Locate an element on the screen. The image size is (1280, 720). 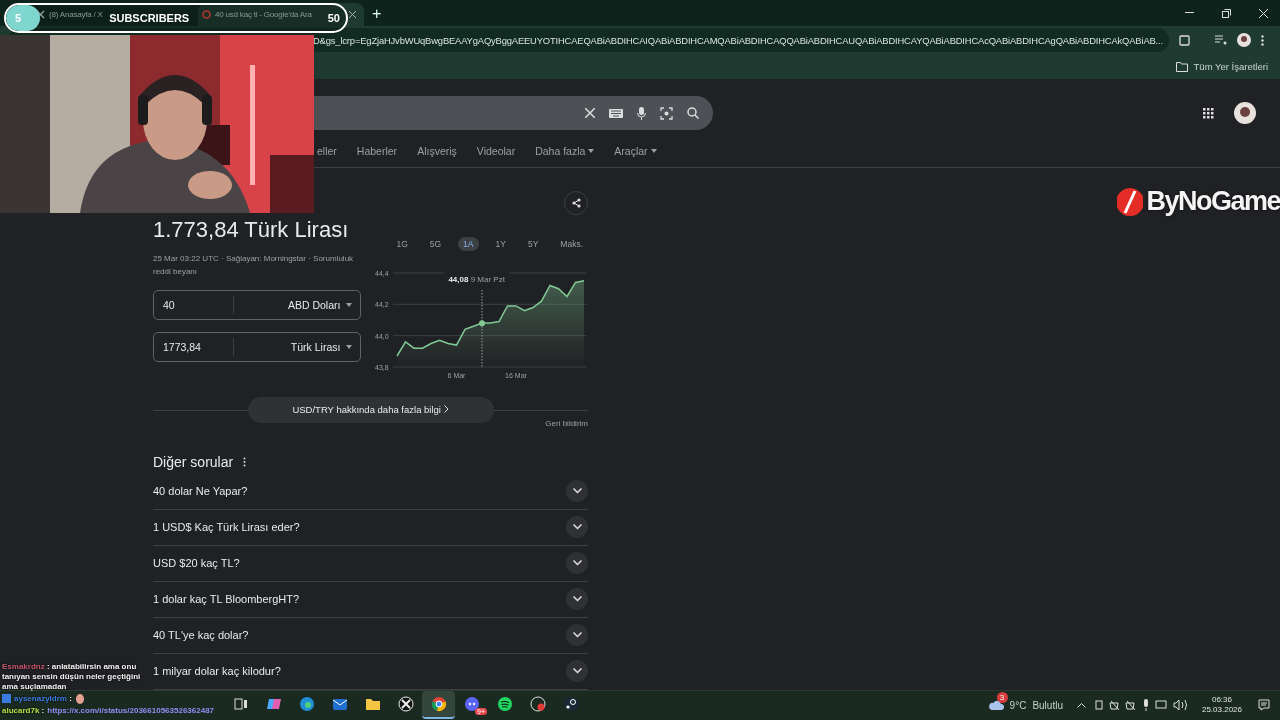
avatar is located at coordinates (1245, 113).